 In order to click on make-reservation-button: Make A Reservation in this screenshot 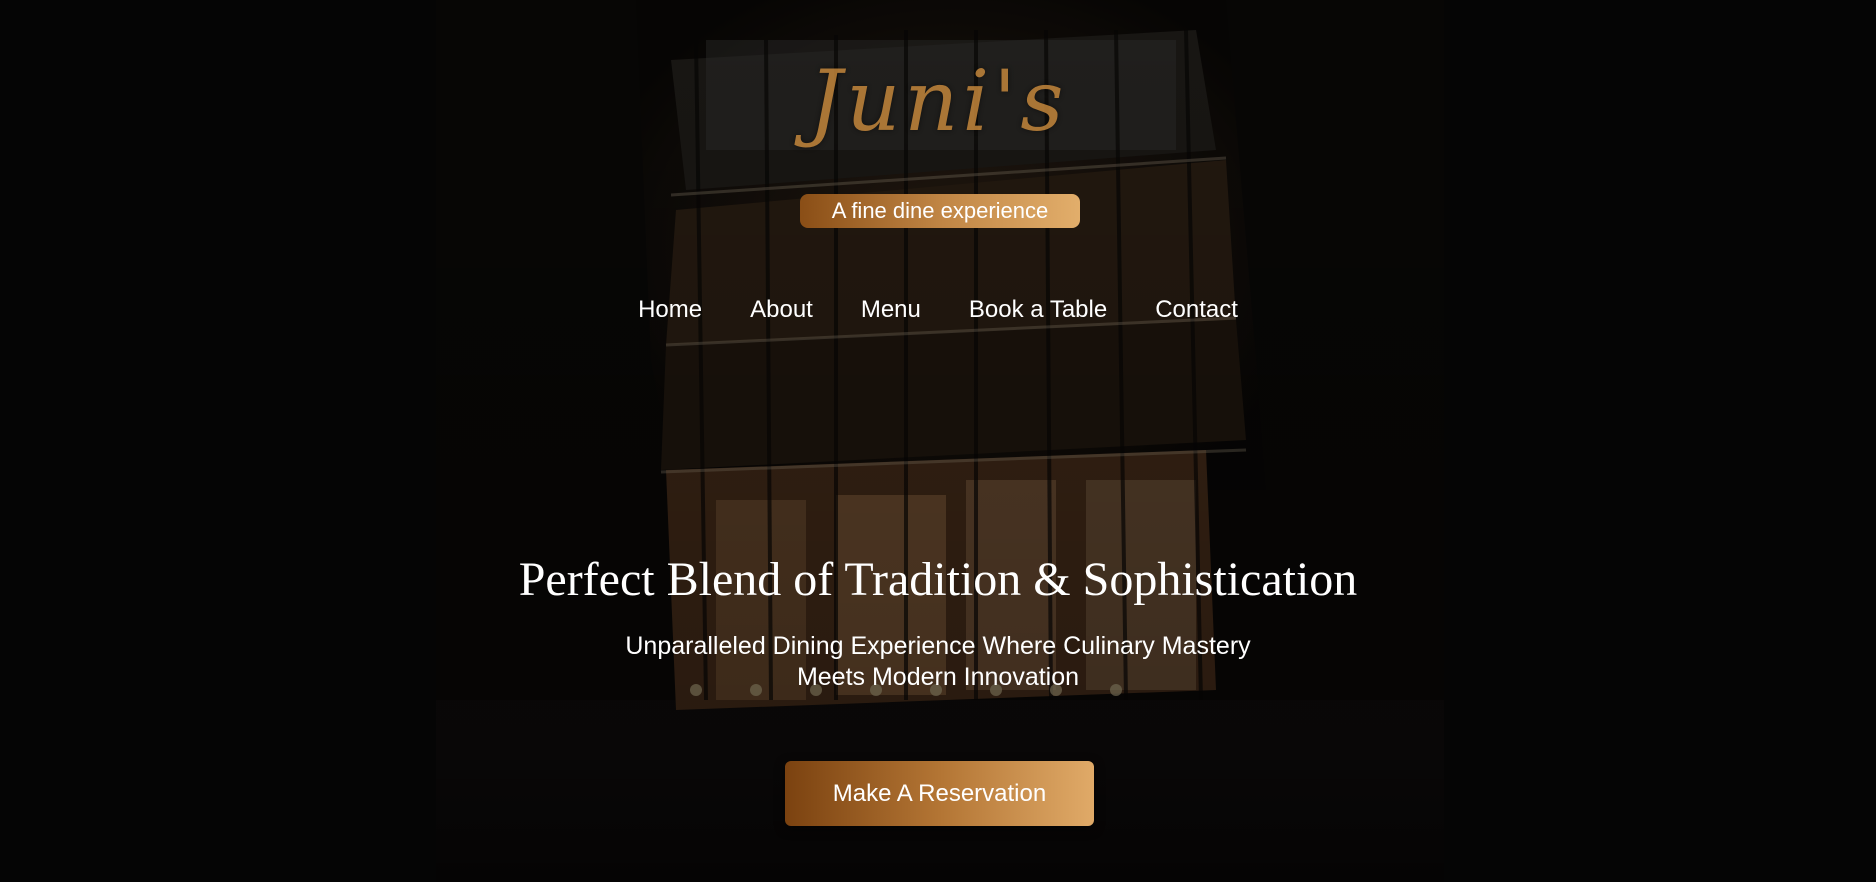, I will do `click(939, 793)`.